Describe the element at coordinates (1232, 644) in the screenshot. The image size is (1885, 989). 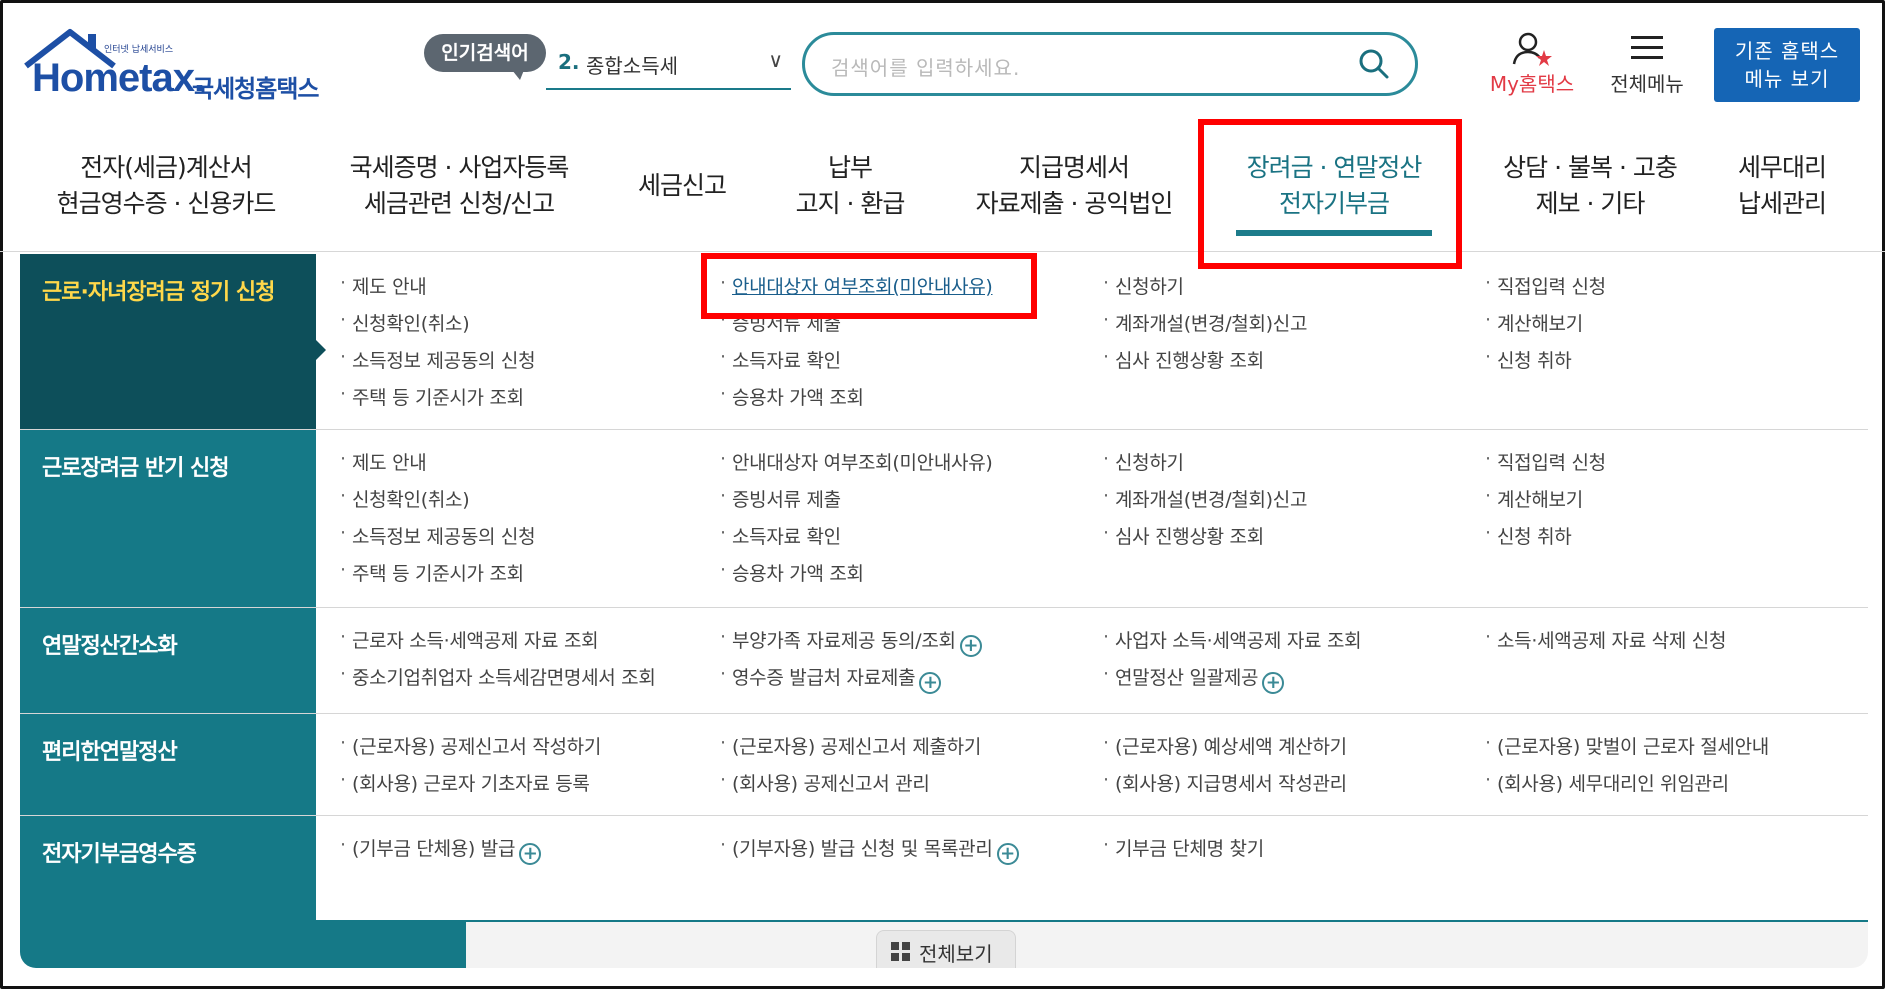
I see `menu-link: 사업자 소득·세액공제 자료 조회` at that location.